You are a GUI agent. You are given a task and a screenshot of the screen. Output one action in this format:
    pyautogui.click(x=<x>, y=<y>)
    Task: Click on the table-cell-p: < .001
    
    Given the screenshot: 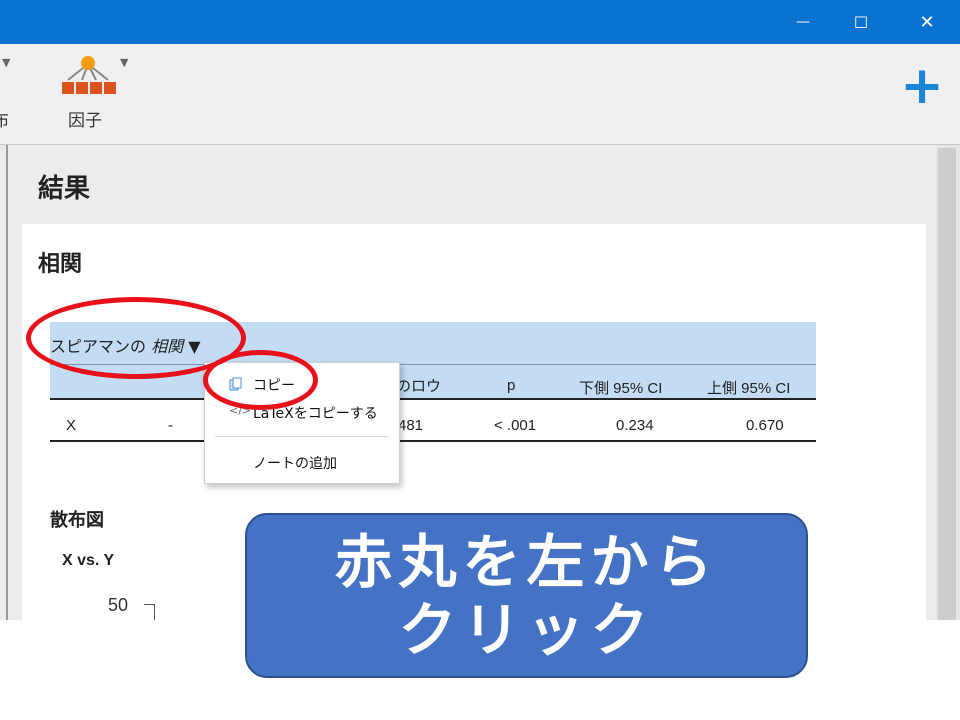 What is the action you would take?
    pyautogui.click(x=515, y=425)
    